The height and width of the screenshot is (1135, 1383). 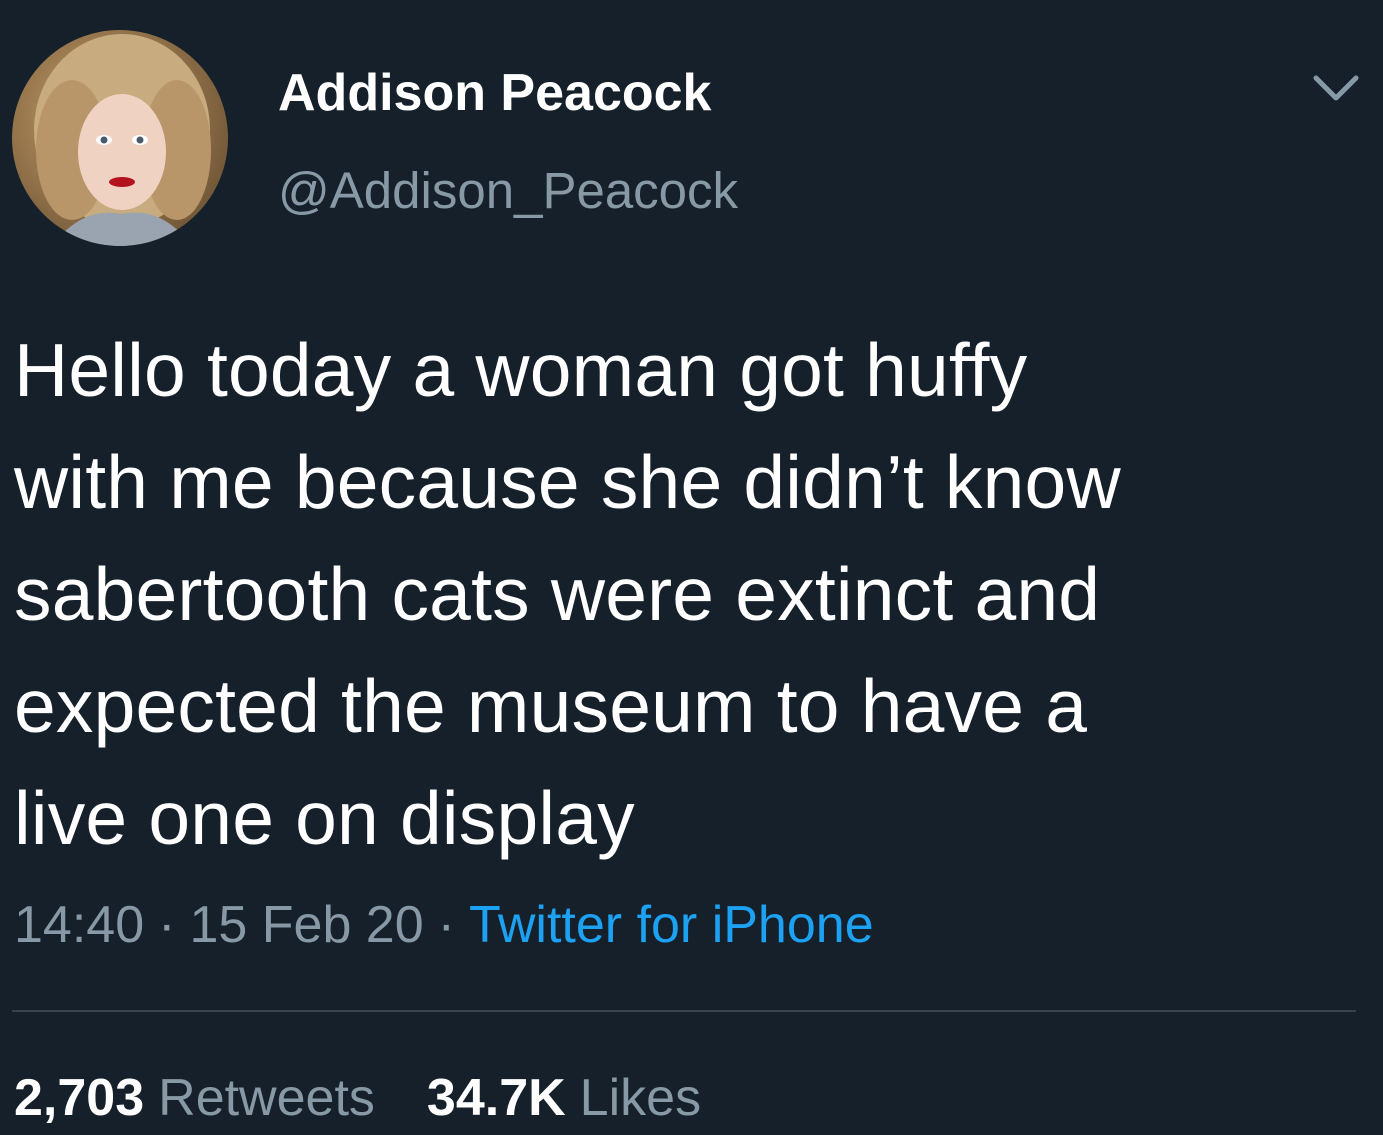 I want to click on avatar, so click(x=120, y=138).